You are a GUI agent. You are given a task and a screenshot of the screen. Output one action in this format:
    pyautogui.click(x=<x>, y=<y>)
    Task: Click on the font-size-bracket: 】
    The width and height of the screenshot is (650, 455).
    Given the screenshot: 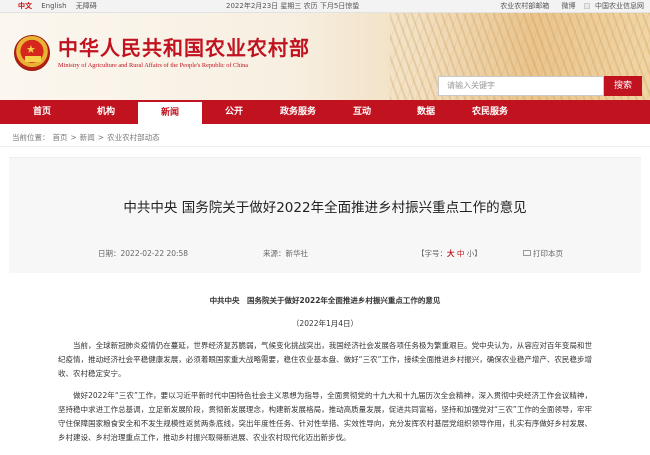 What is the action you would take?
    pyautogui.click(x=478, y=253)
    